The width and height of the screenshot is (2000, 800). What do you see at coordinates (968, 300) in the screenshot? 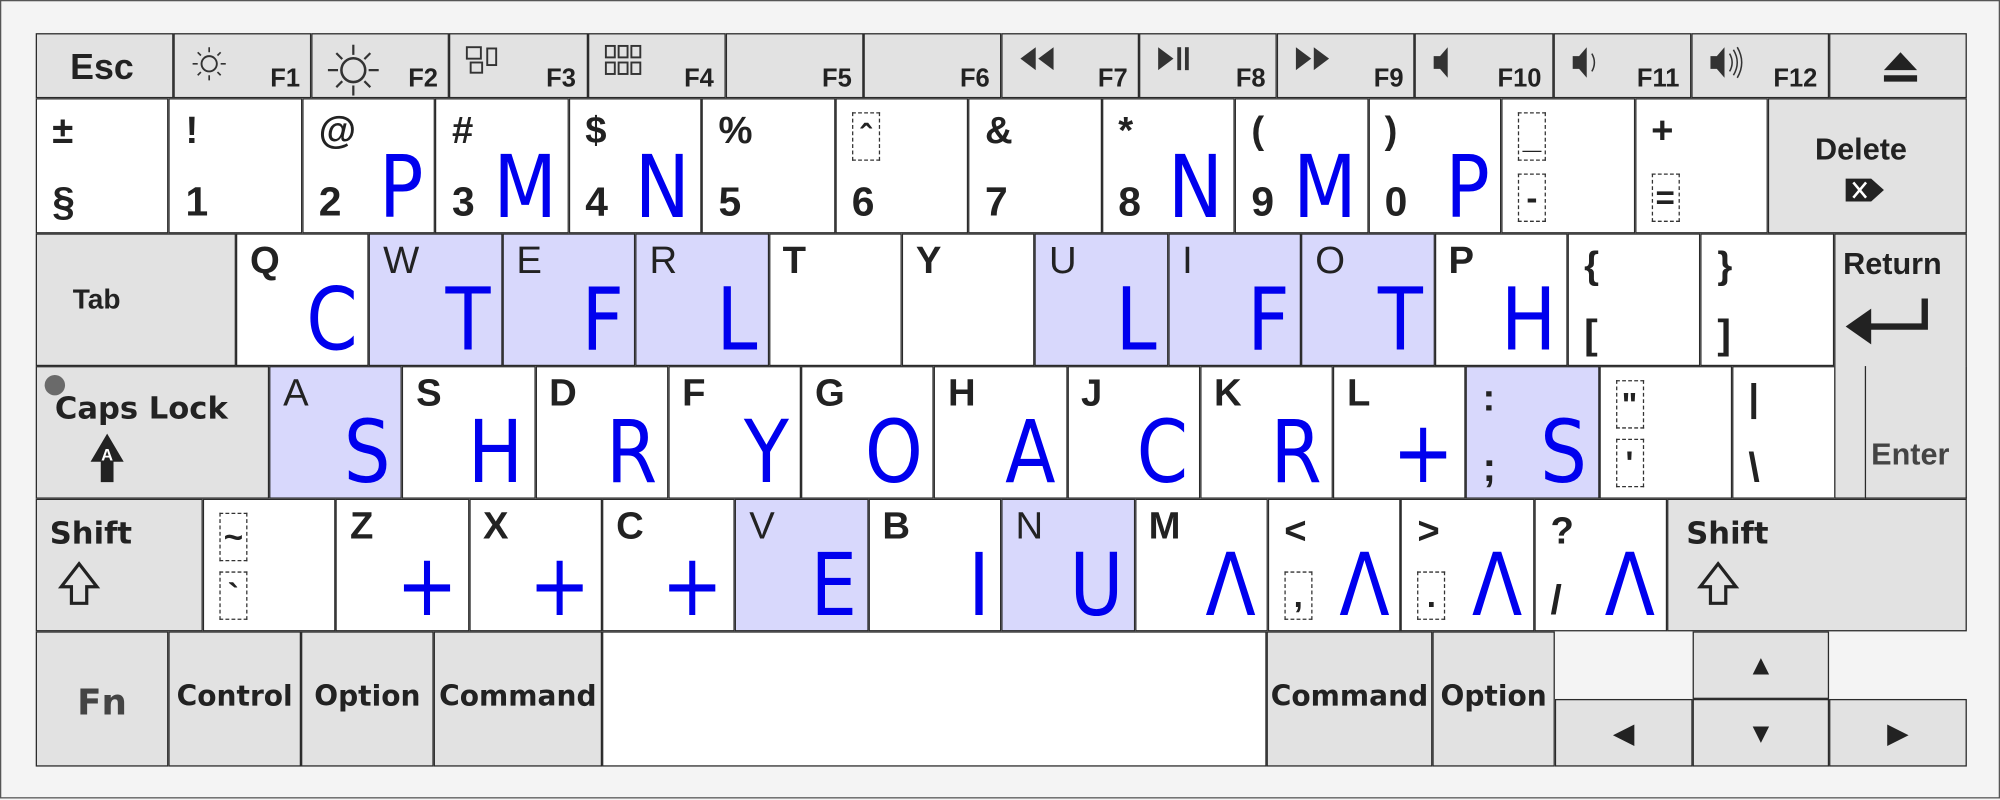
I see `key-y: Y` at bounding box center [968, 300].